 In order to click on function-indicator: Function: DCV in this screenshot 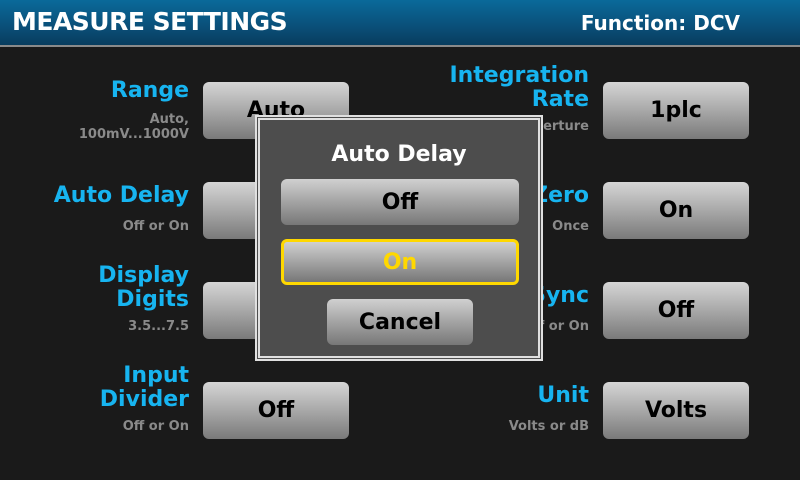, I will do `click(660, 23)`.